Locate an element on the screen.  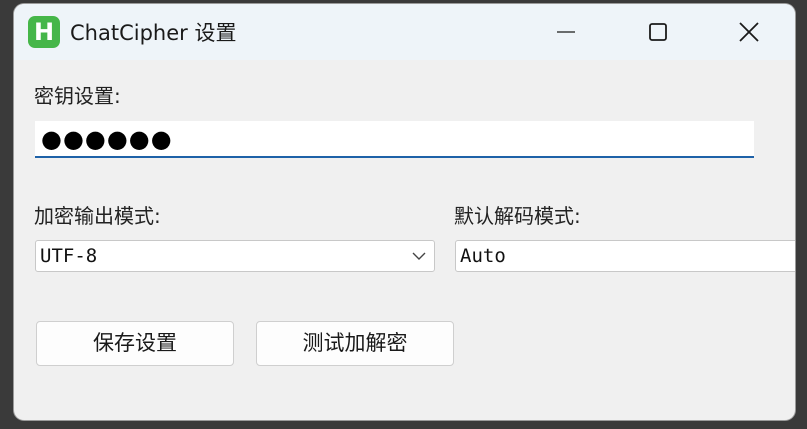
minimize-icon is located at coordinates (566, 32).